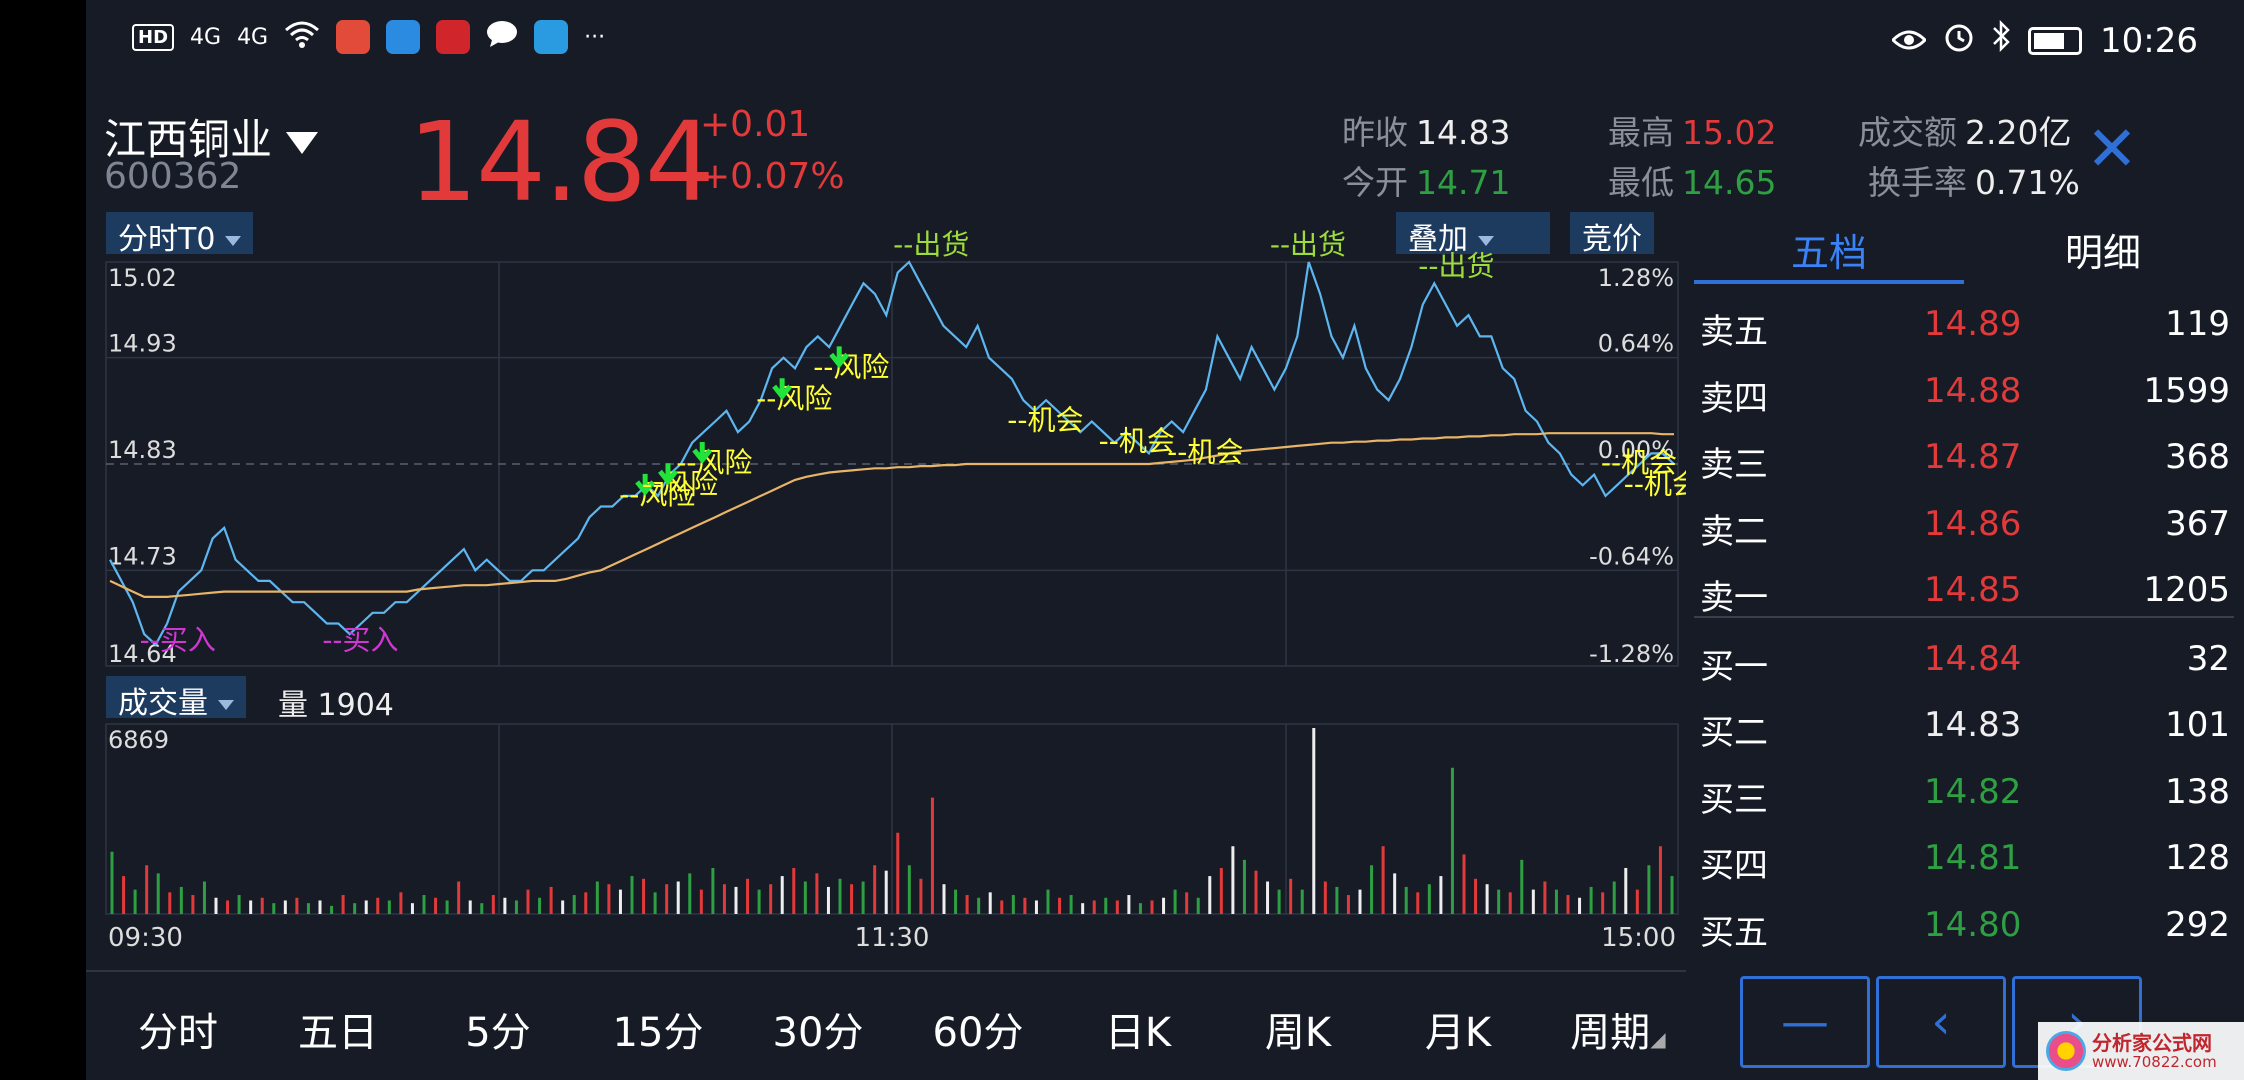 The width and height of the screenshot is (2244, 1080). I want to click on zoom-out-button: —, so click(1805, 1022).